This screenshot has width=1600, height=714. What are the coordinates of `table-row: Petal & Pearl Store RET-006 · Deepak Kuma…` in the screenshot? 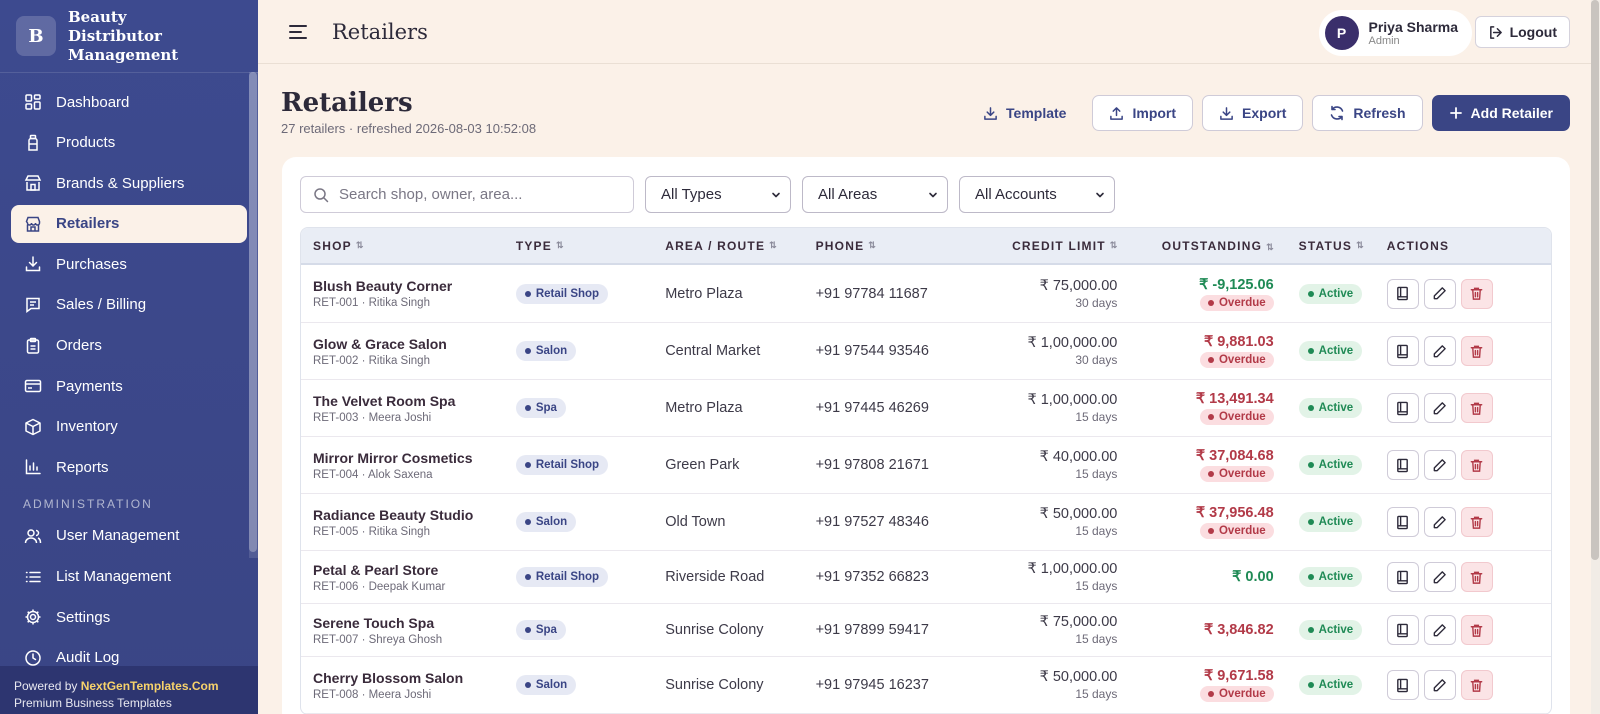 It's located at (926, 577).